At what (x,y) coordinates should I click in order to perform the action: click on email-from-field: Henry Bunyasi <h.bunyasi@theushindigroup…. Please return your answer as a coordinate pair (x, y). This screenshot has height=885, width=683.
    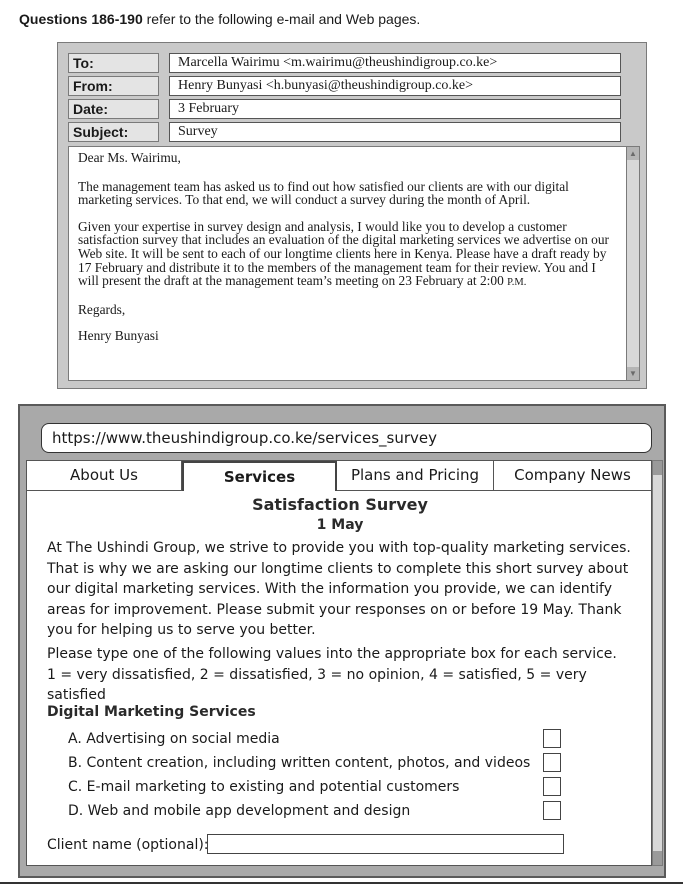
    Looking at the image, I should click on (395, 86).